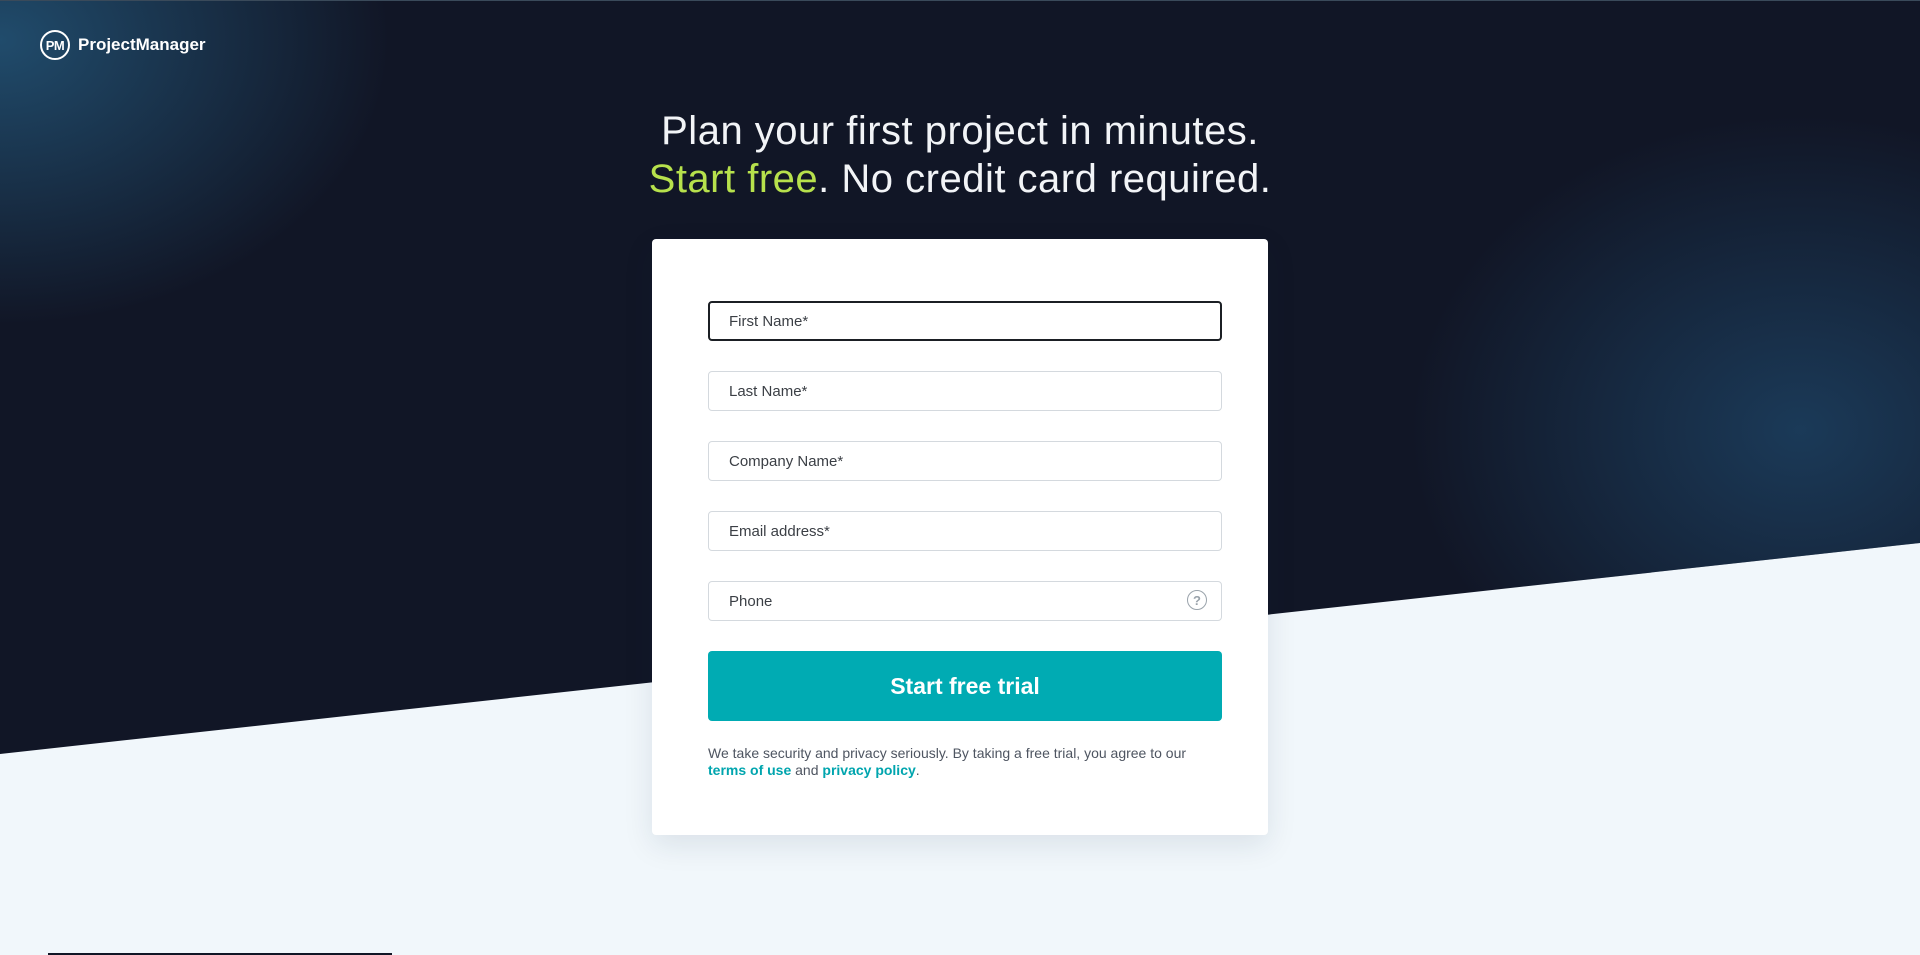 The width and height of the screenshot is (1920, 955). What do you see at coordinates (965, 391) in the screenshot?
I see `last-name-input` at bounding box center [965, 391].